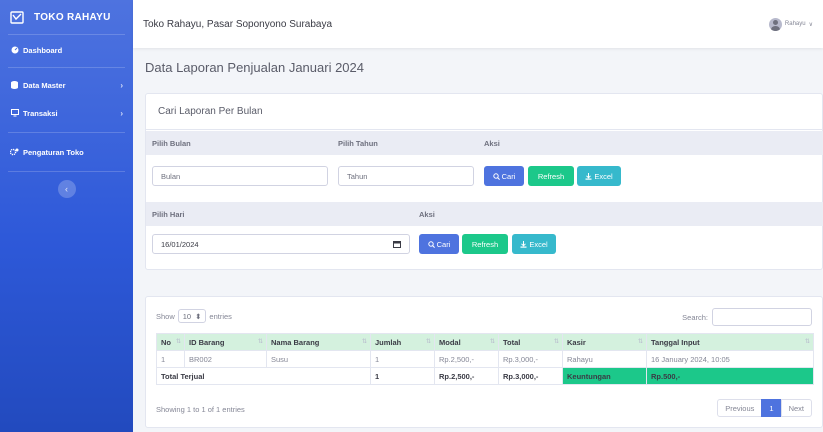 This screenshot has width=823, height=432. What do you see at coordinates (180, 244) in the screenshot?
I see `date-value: 16/01/2024` at bounding box center [180, 244].